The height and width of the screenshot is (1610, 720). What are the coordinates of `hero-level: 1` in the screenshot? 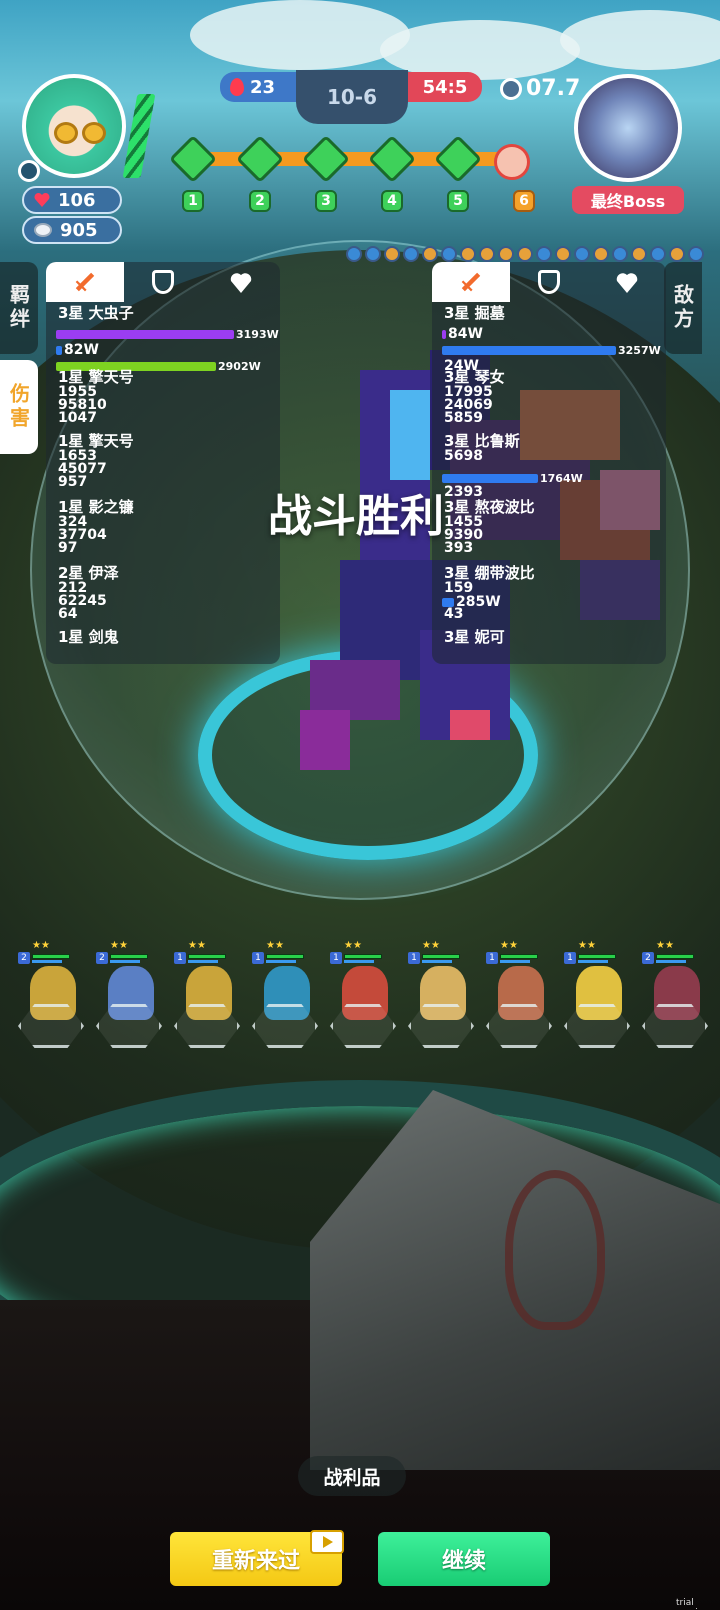 It's located at (258, 958).